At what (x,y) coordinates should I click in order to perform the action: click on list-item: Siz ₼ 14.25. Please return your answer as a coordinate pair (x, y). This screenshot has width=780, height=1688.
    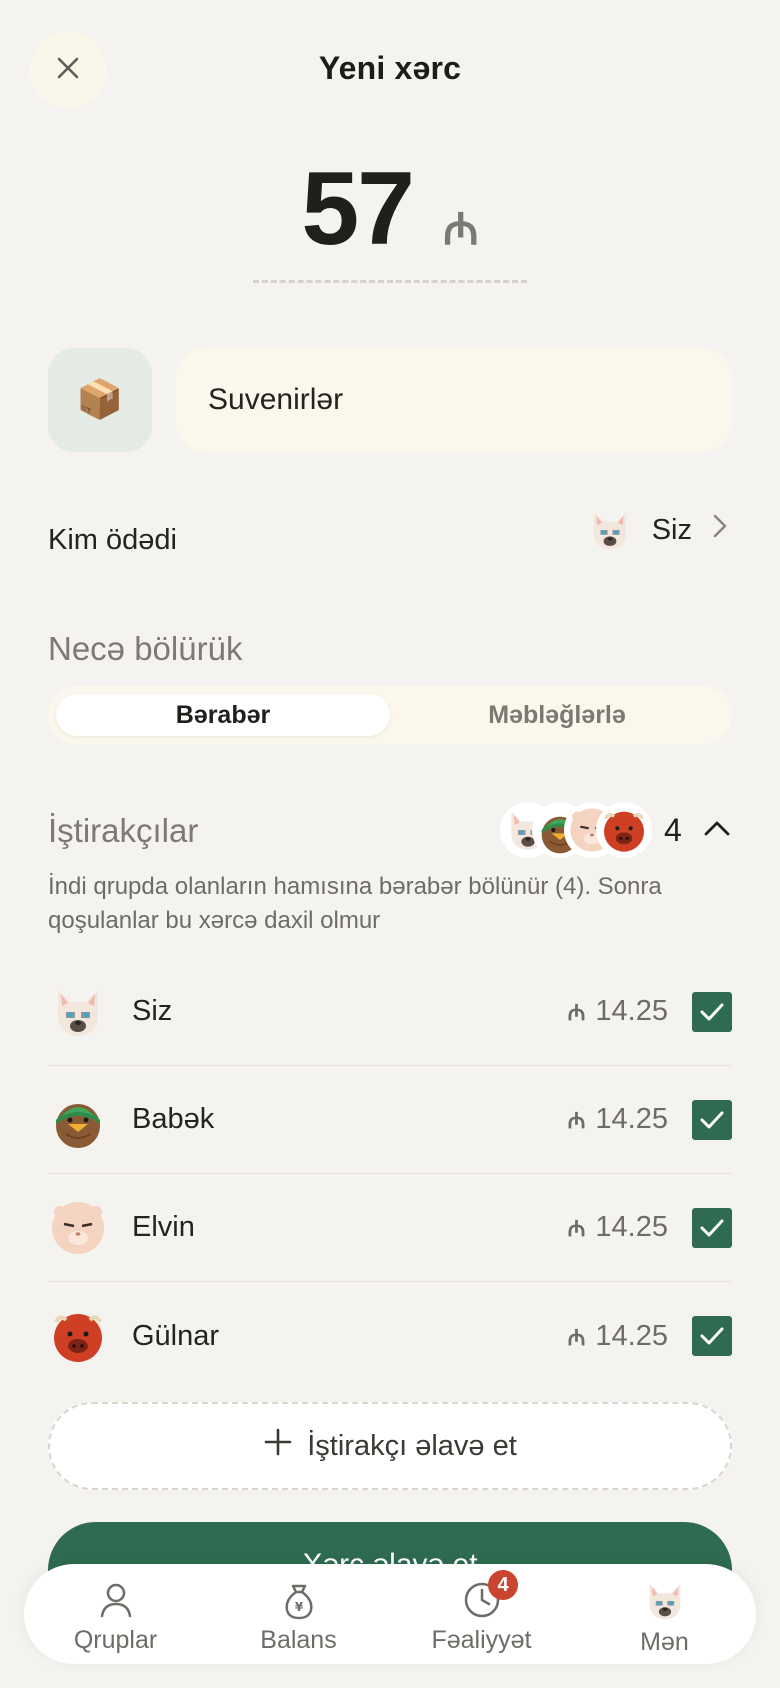
    Looking at the image, I should click on (390, 1012).